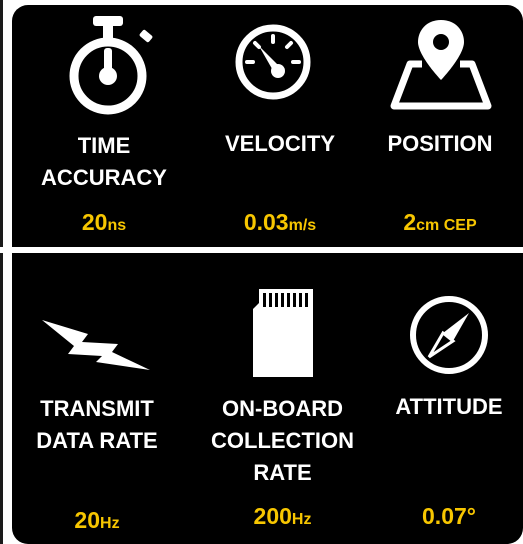 This screenshot has height=544, width=523. What do you see at coordinates (1, 272) in the screenshot?
I see `left-border` at bounding box center [1, 272].